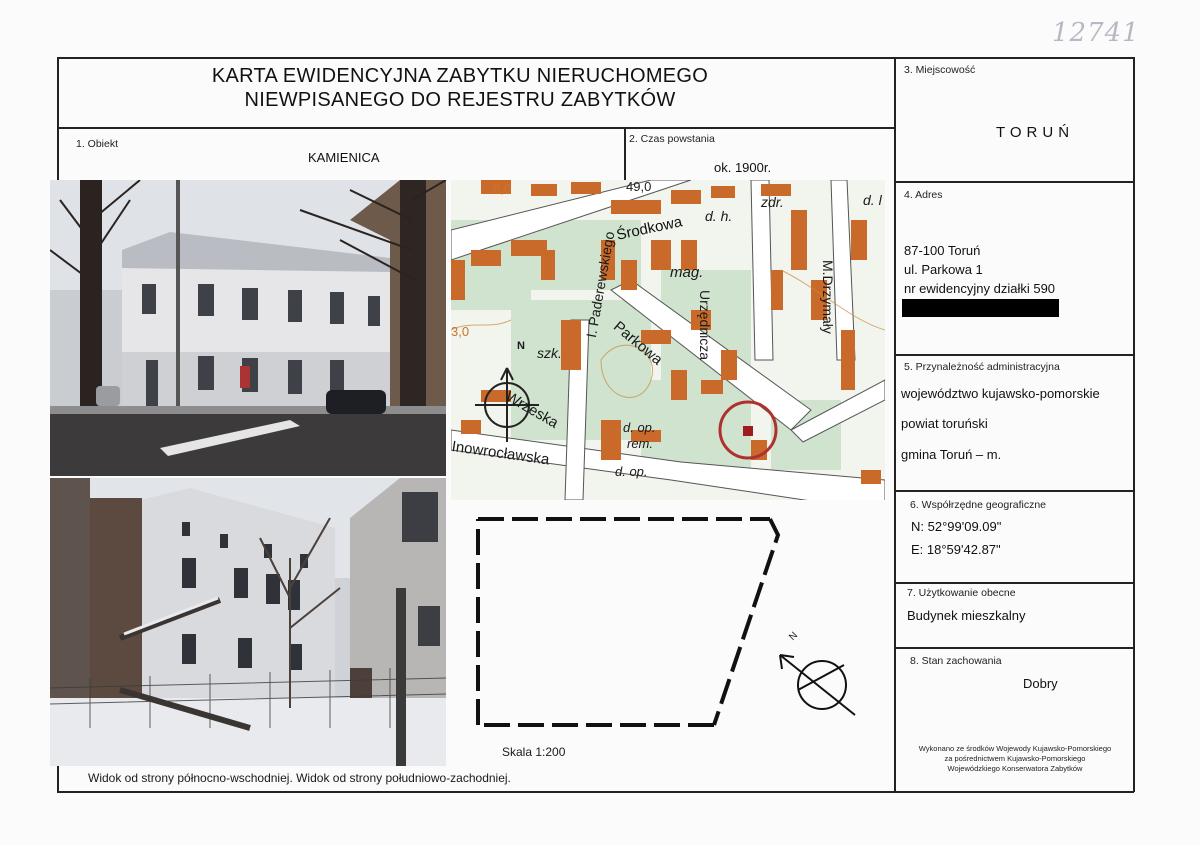  I want to click on field-uzytkowanie-value: Budynek mieszkalny, so click(966, 615).